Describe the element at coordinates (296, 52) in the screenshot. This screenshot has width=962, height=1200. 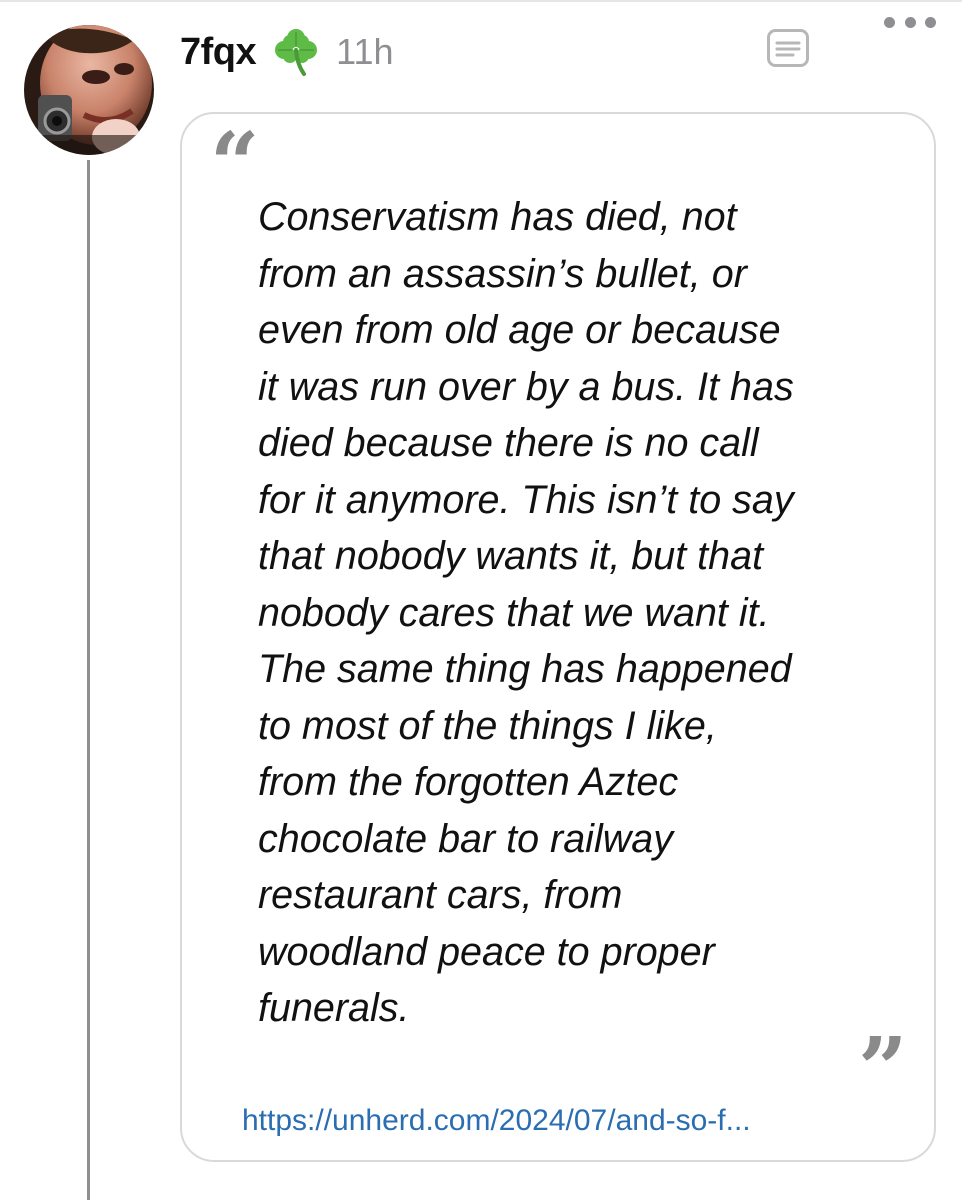
I see `shamrock-icon` at that location.